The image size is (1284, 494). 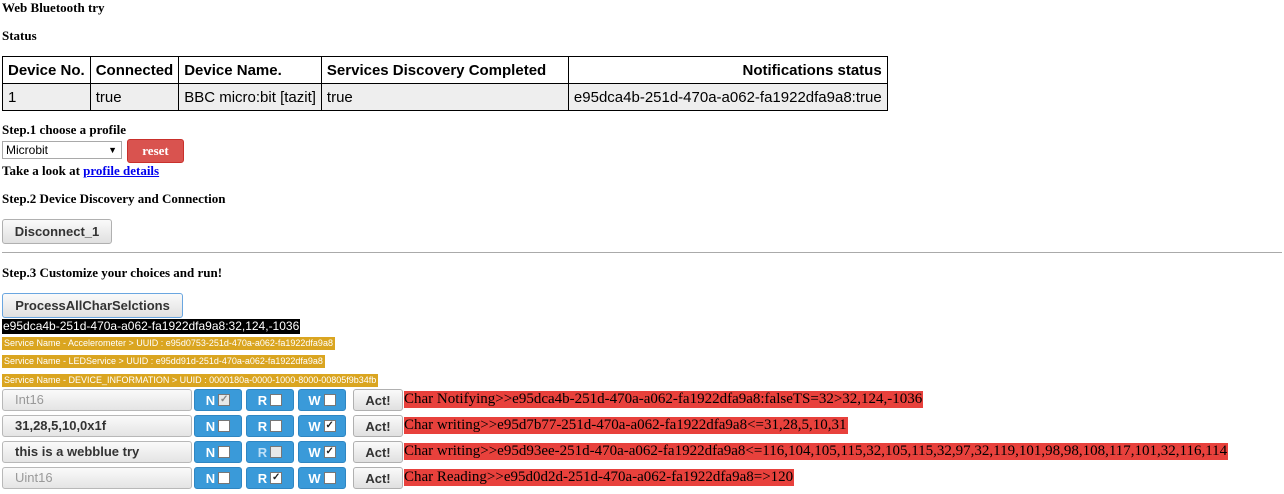 What do you see at coordinates (92, 305) in the screenshot?
I see `process-all-button: ProcessAllCharSelctions` at bounding box center [92, 305].